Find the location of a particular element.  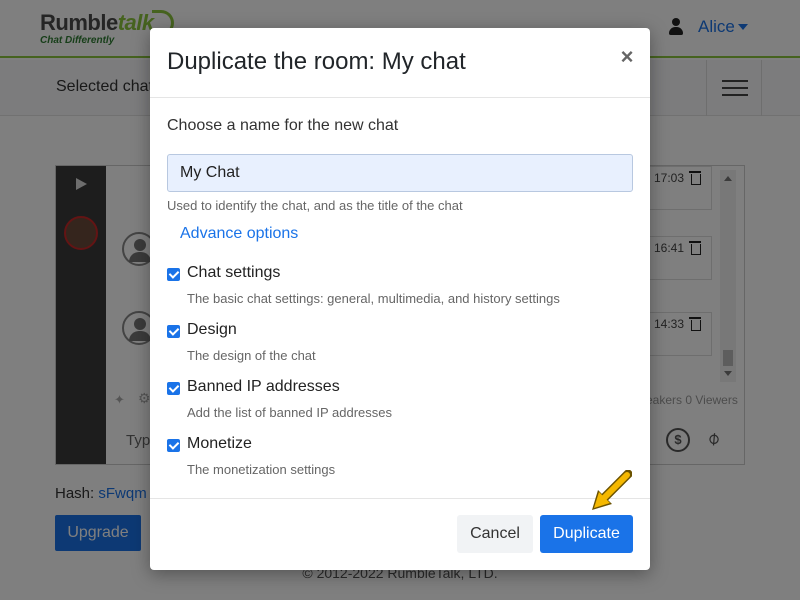

option-description: The monetization settings is located at coordinates (261, 469).